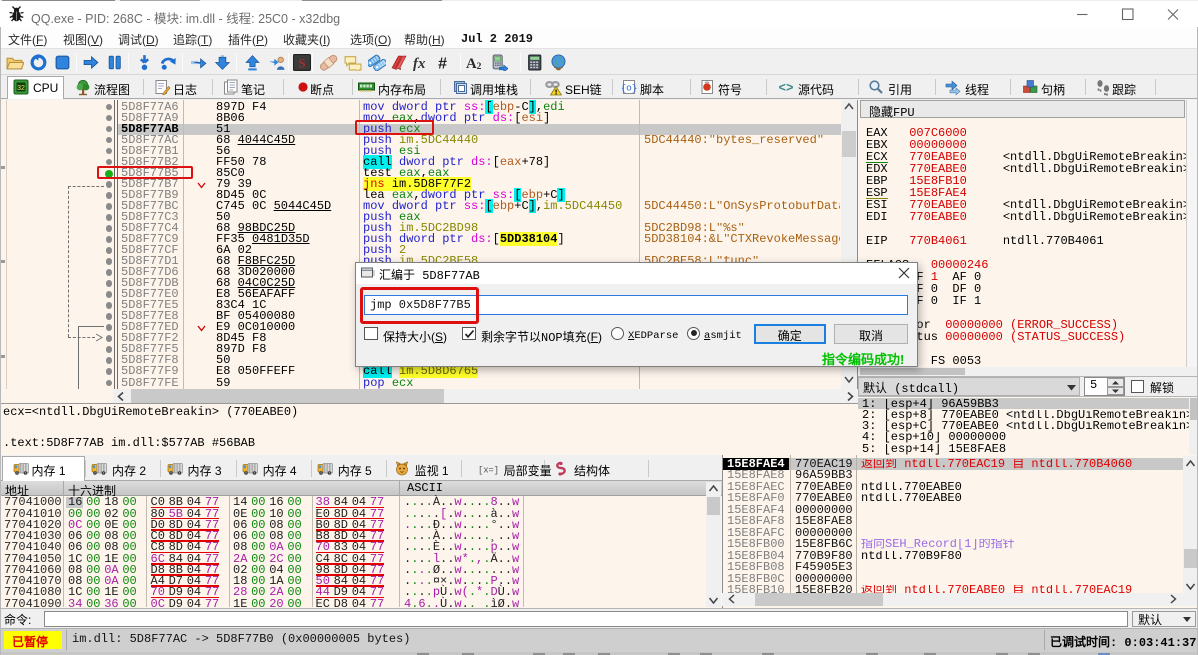  Describe the element at coordinates (301, 63) in the screenshot. I see `svg-text: S` at that location.